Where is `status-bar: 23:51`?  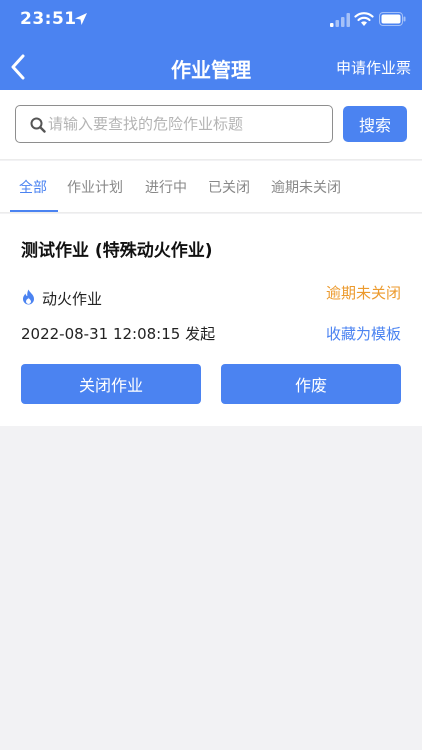 status-bar: 23:51 is located at coordinates (211, 20).